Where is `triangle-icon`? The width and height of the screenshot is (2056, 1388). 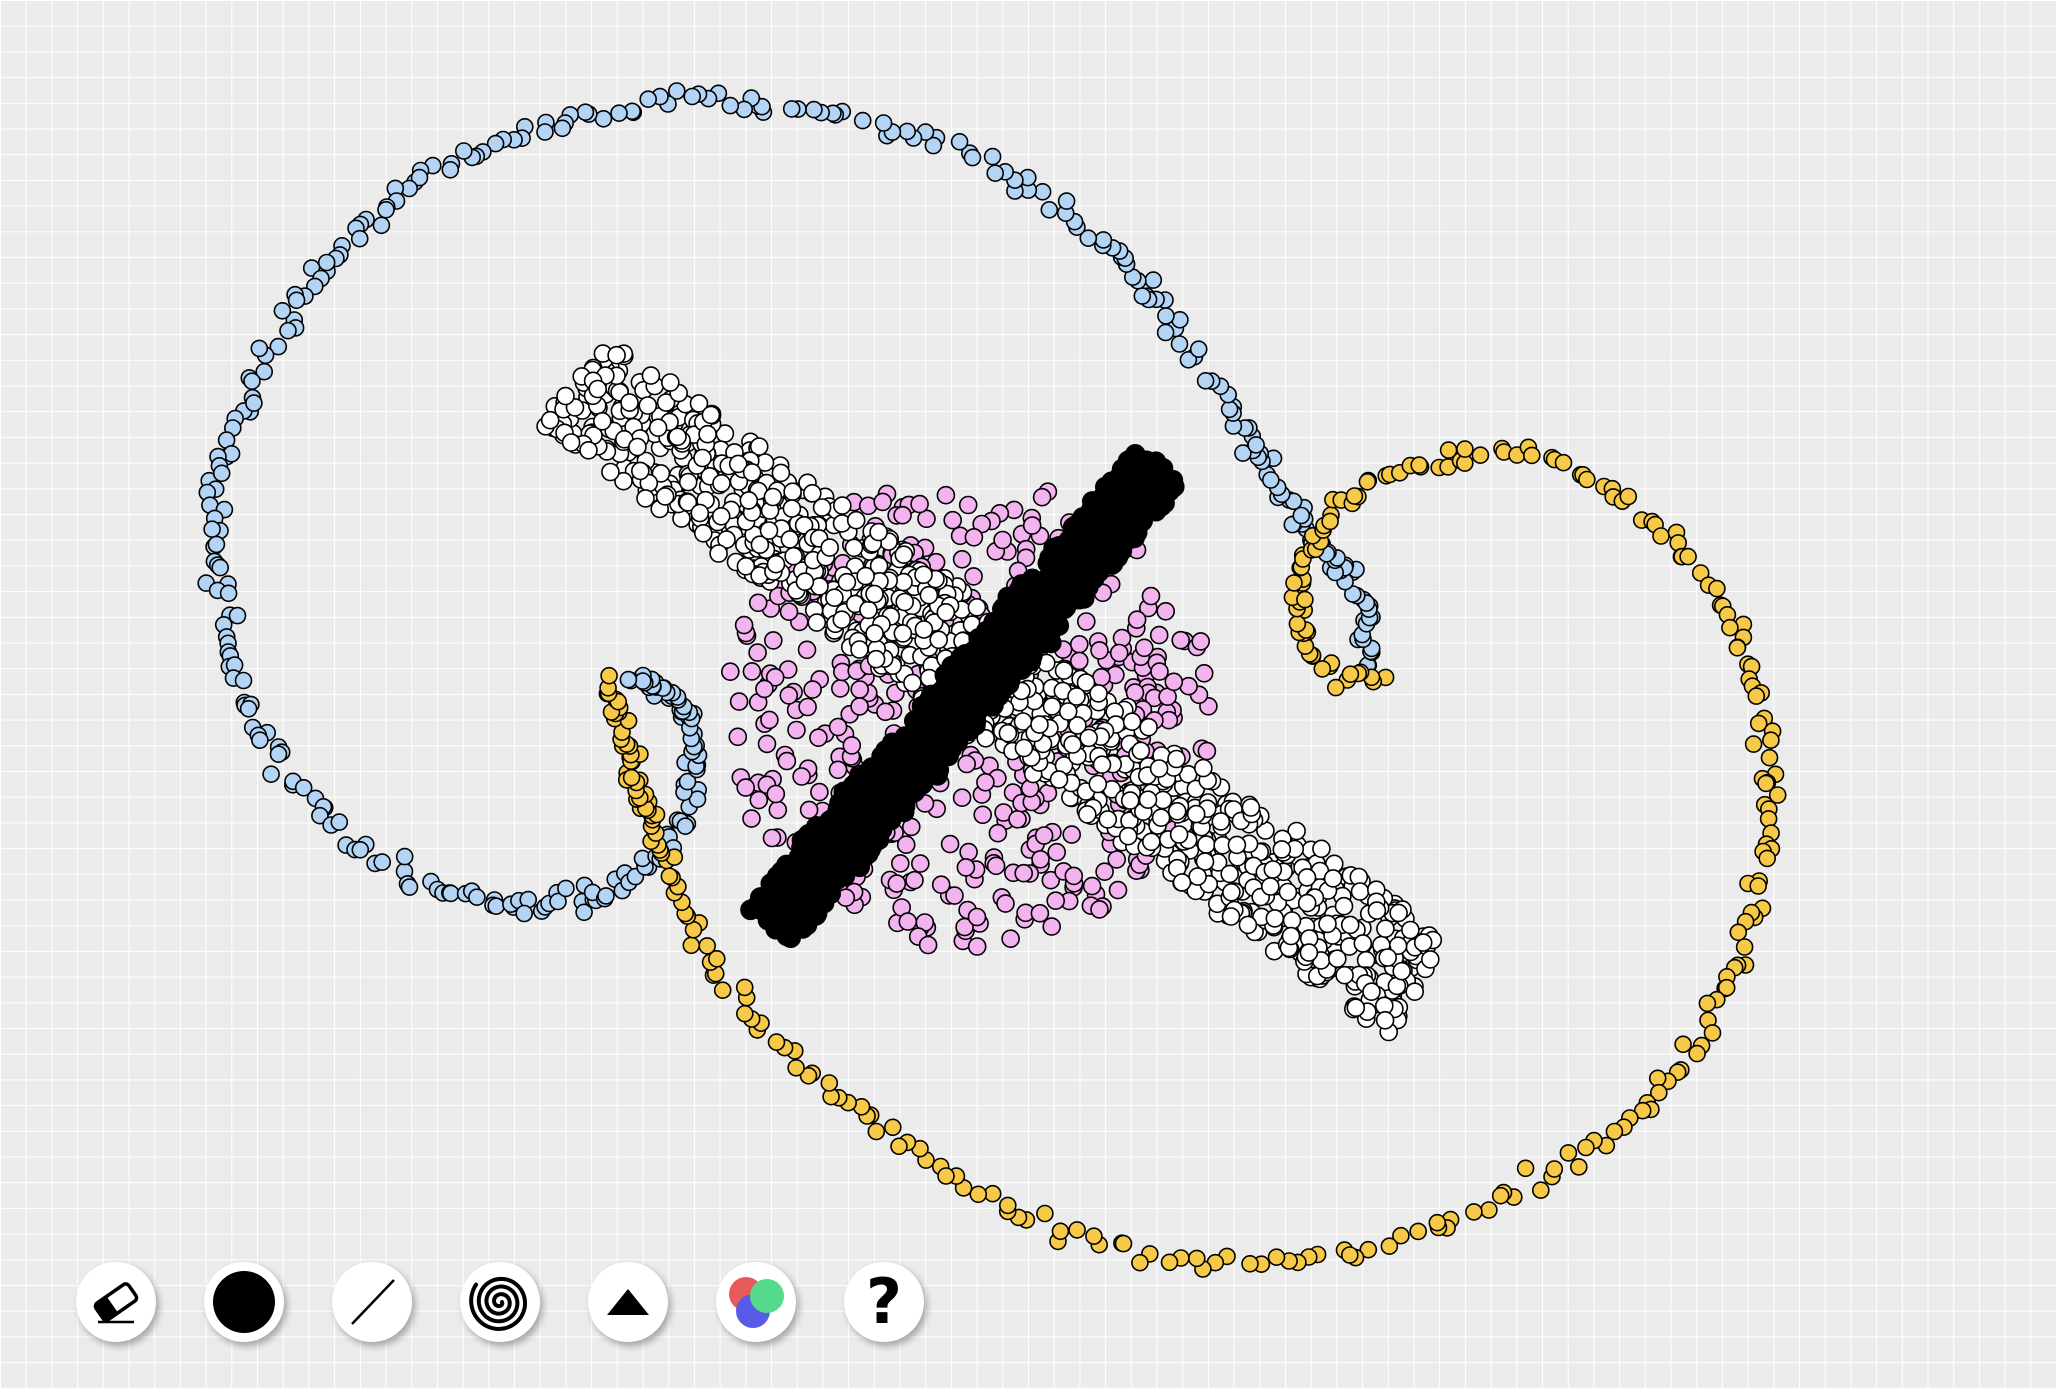
triangle-icon is located at coordinates (628, 1302).